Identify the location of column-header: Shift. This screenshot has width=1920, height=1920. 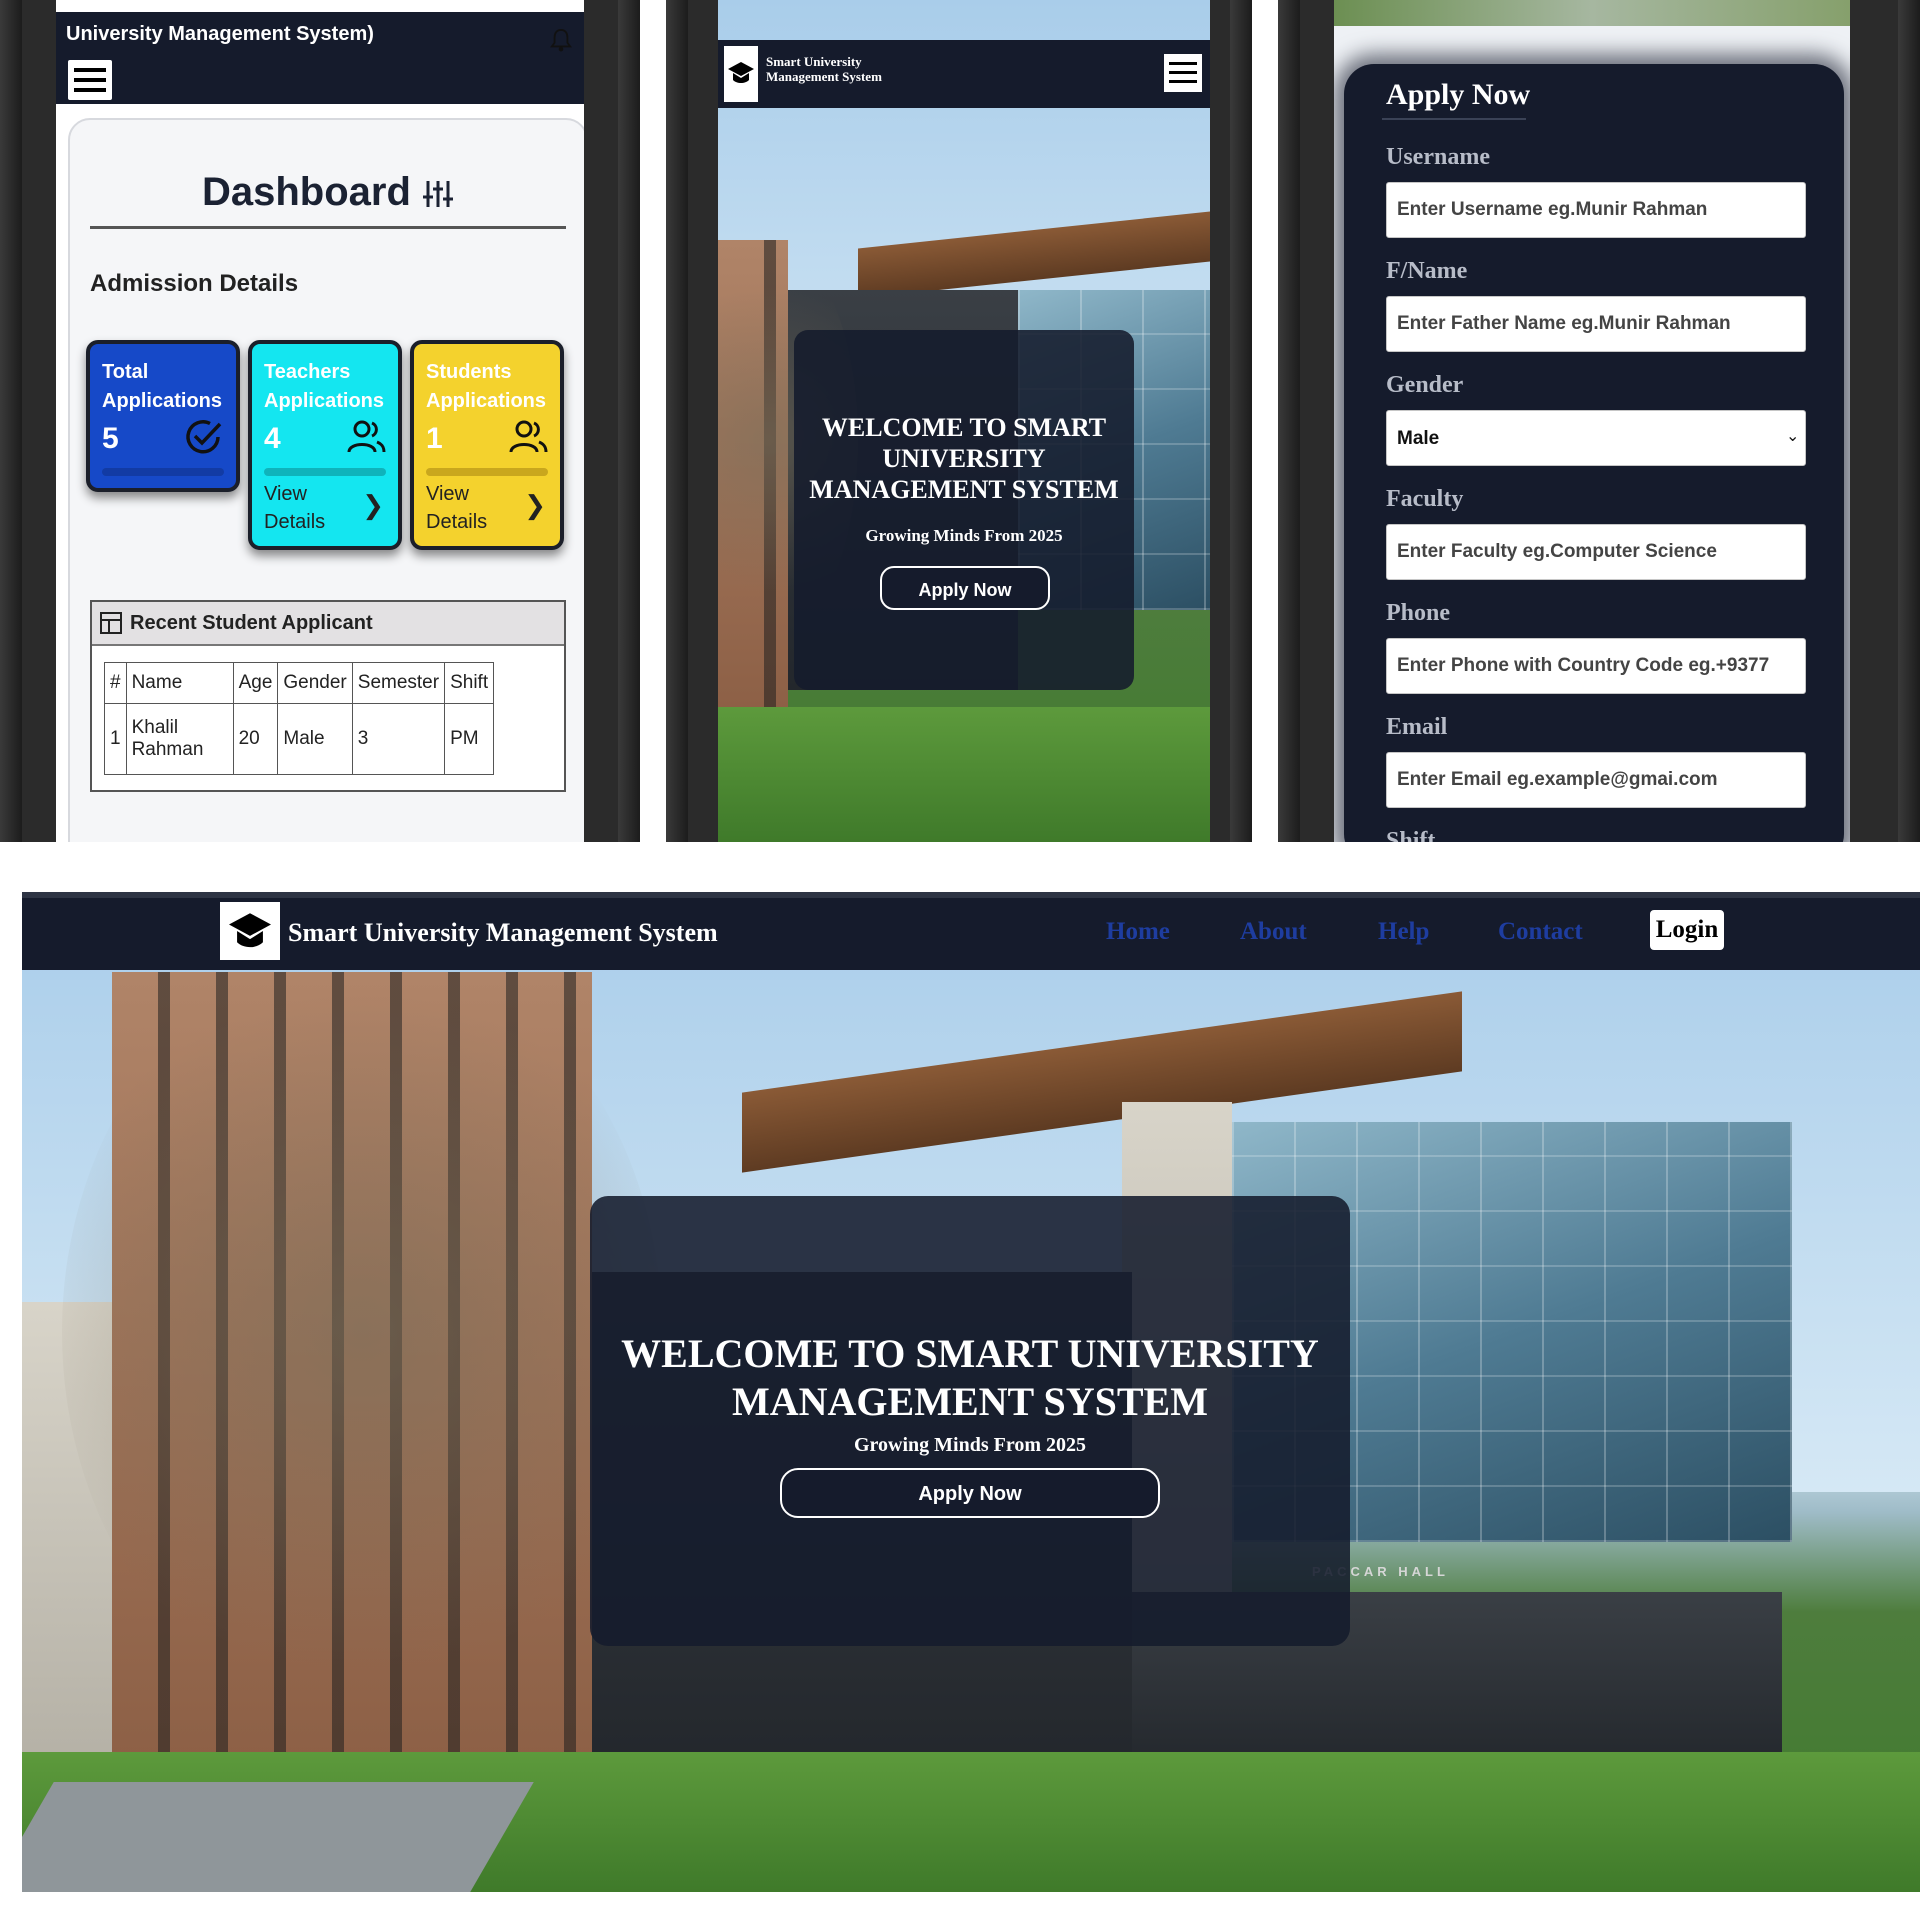
(469, 683).